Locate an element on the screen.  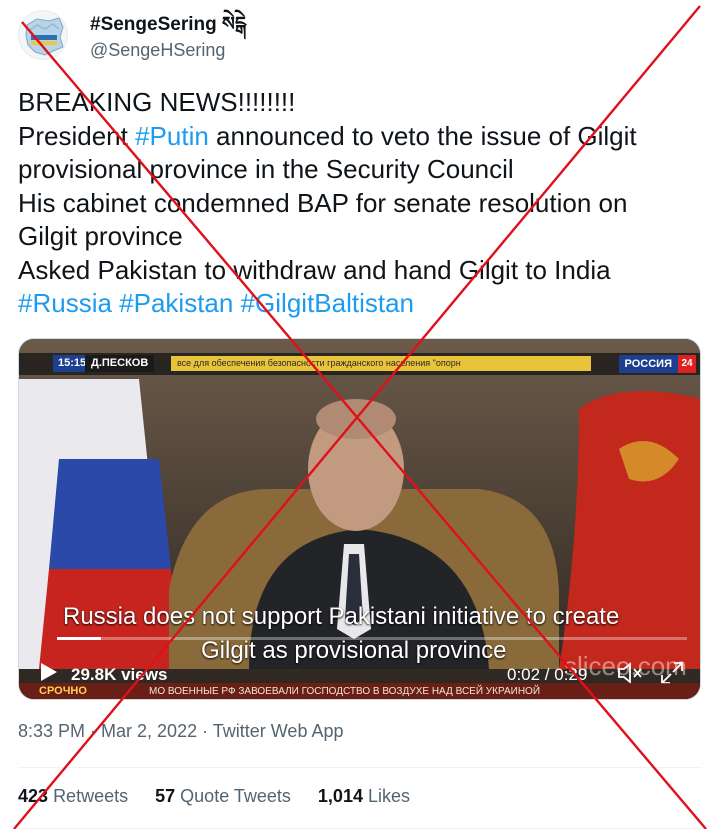
retweets-label: Retweets is located at coordinates (91, 796).